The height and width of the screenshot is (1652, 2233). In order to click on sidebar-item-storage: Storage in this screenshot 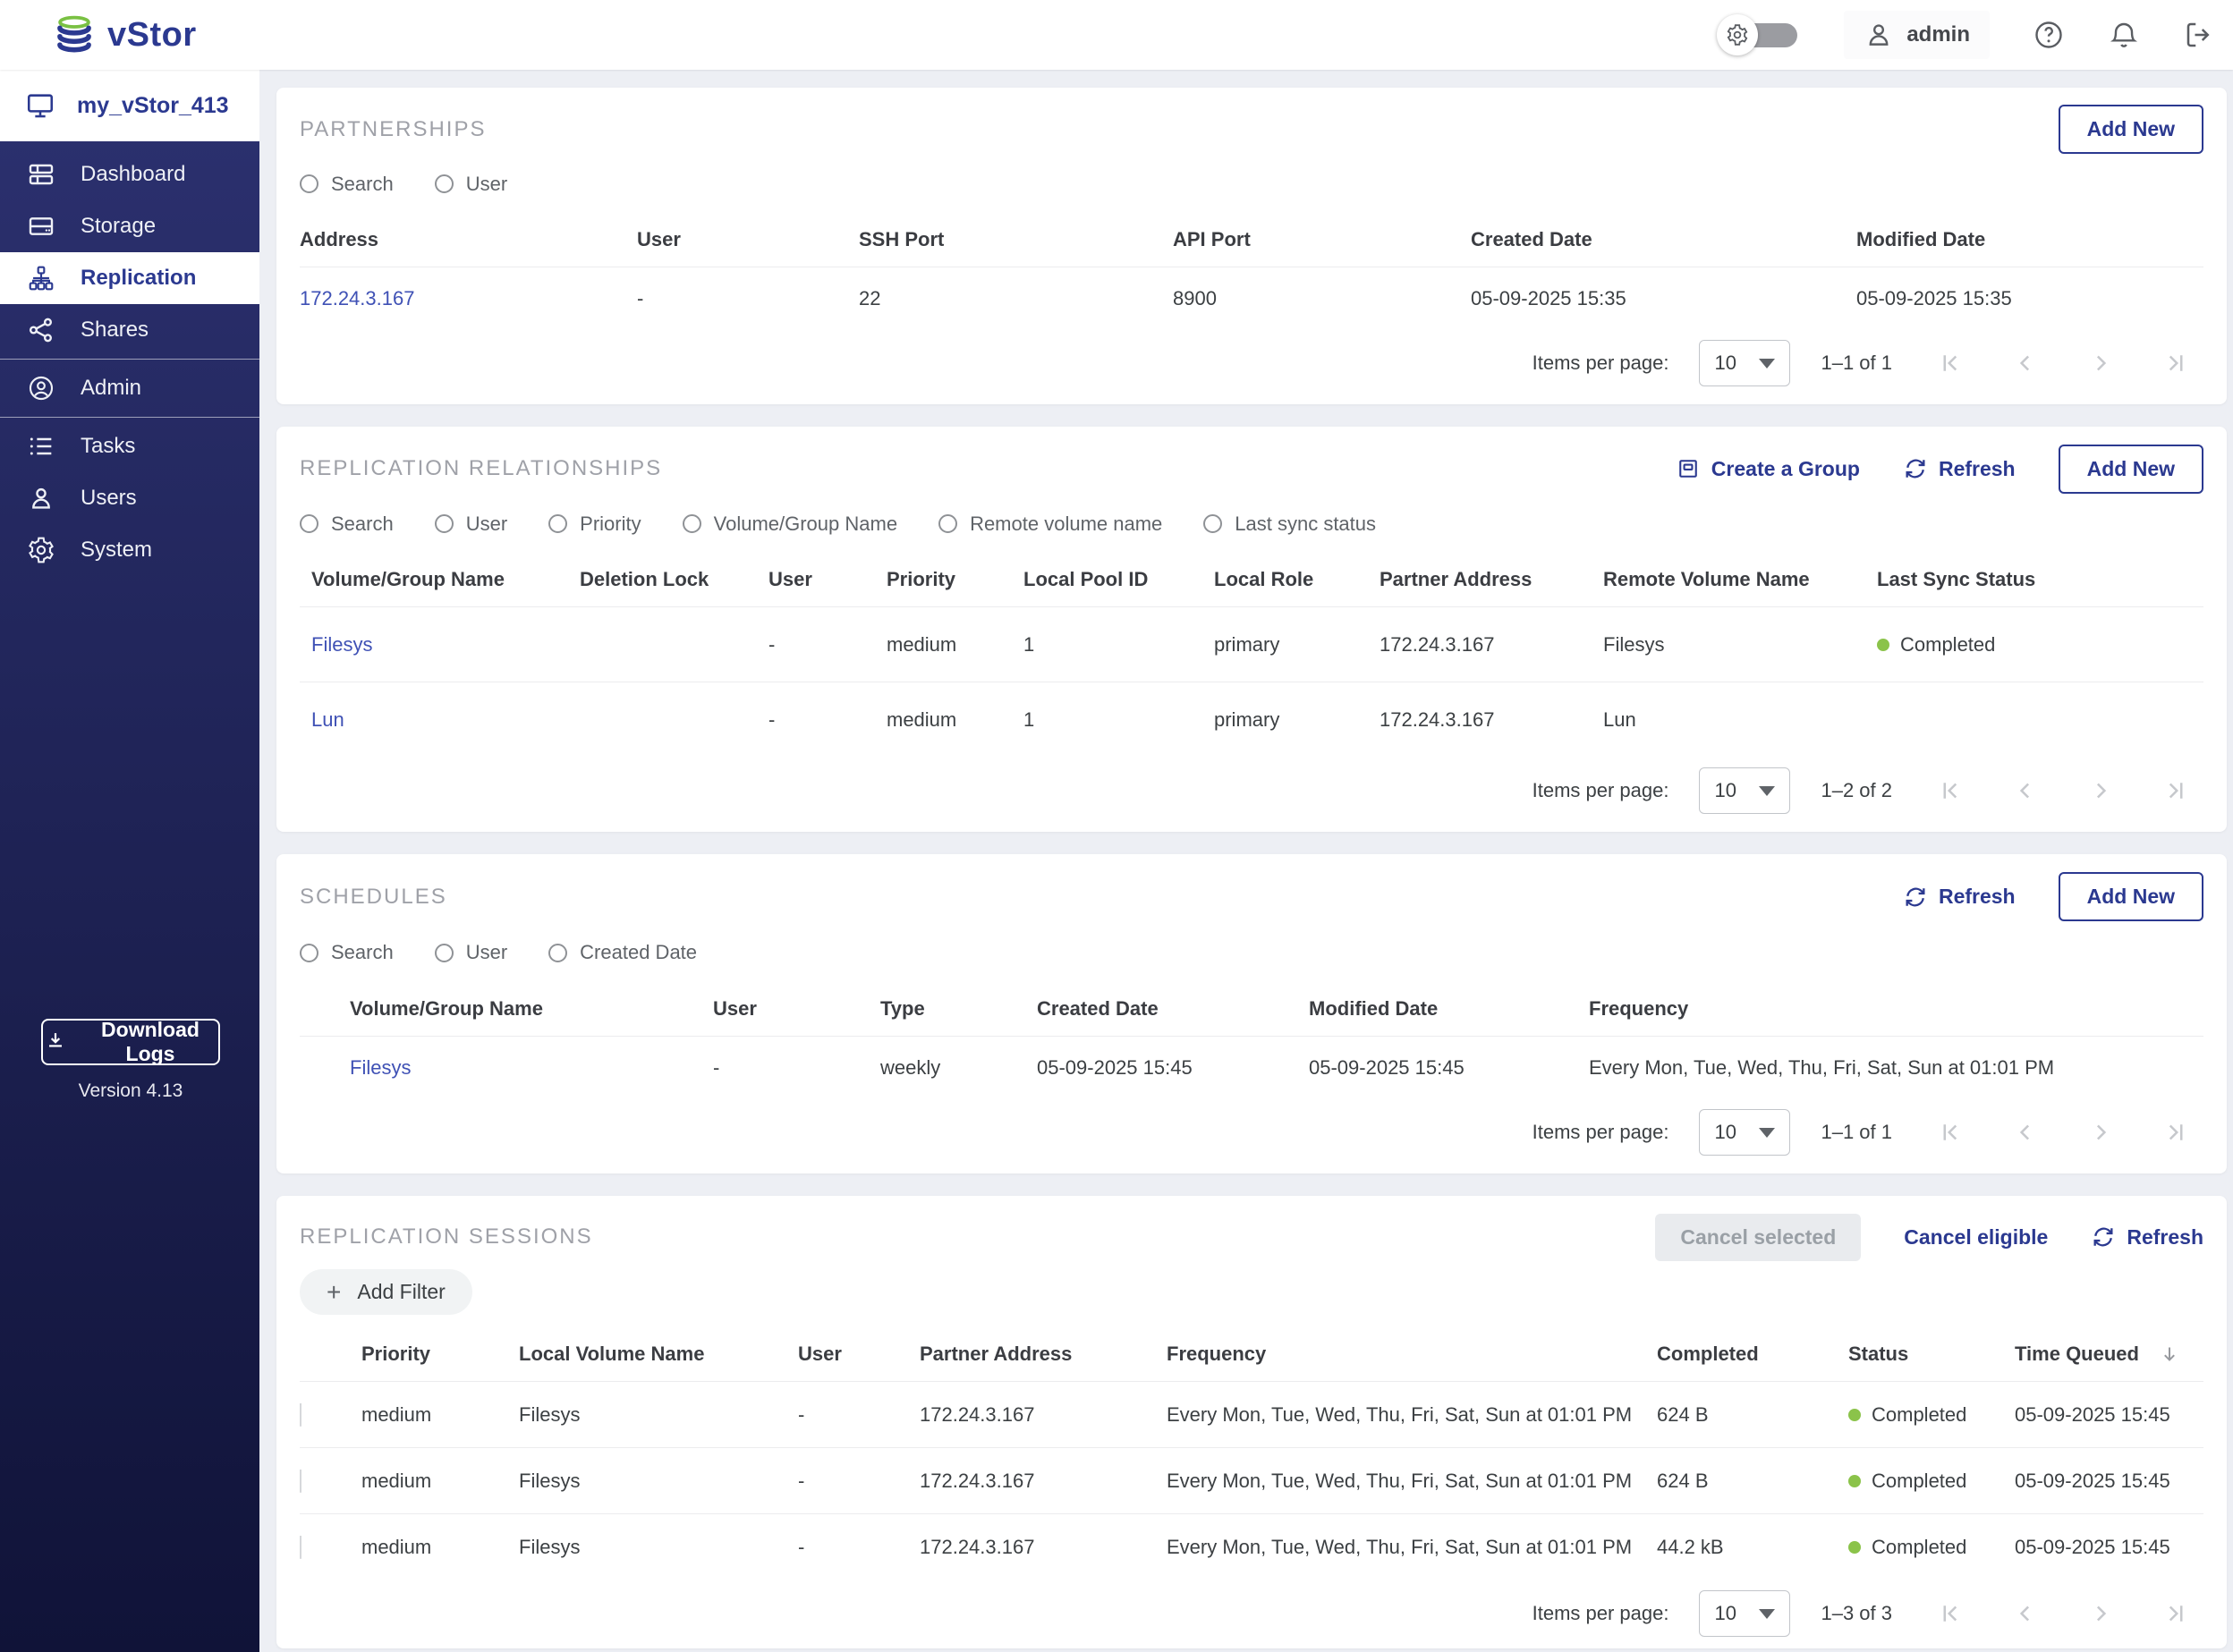, I will do `click(129, 226)`.